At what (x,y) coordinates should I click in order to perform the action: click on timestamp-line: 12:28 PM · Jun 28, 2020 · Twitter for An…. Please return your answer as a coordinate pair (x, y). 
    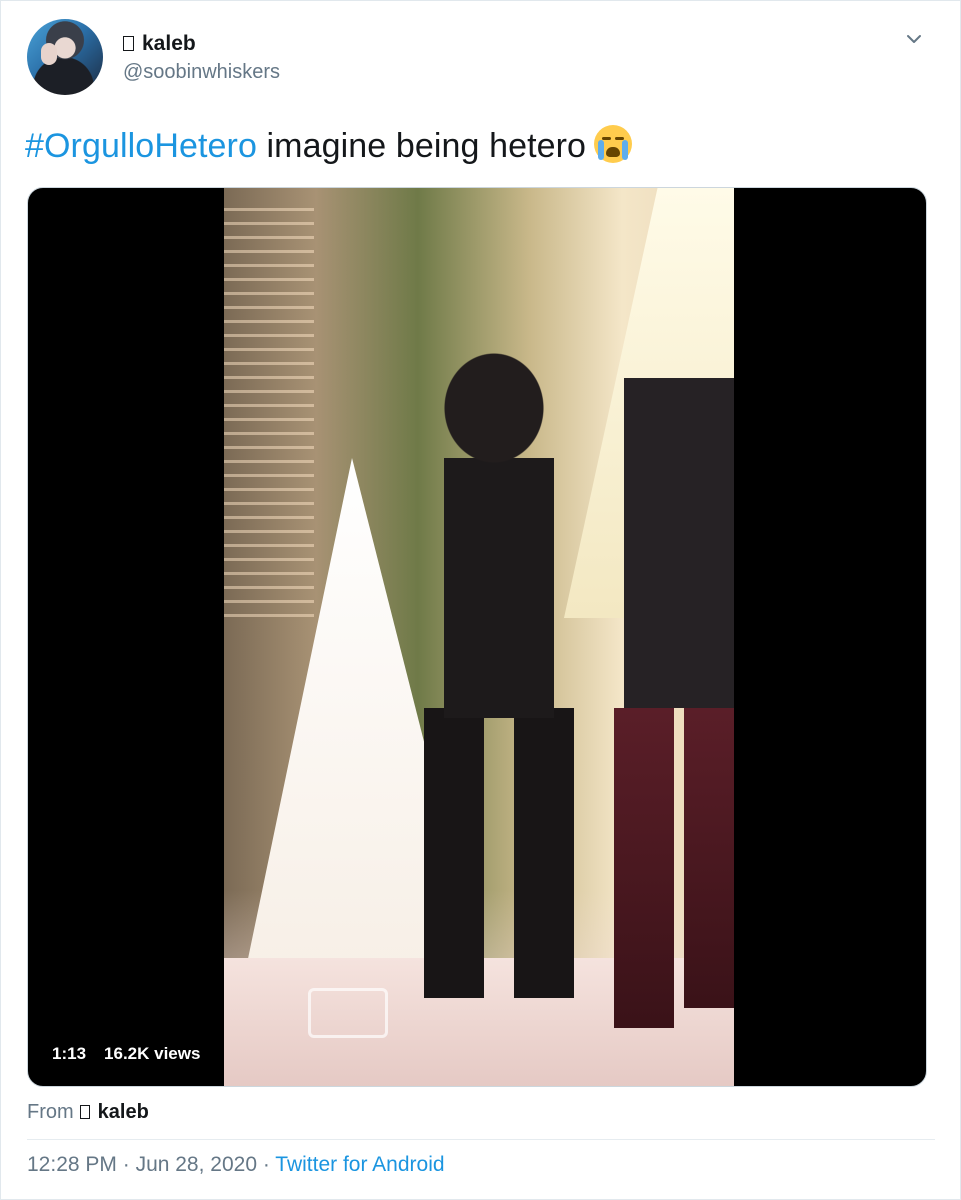
    Looking at the image, I should click on (236, 1165).